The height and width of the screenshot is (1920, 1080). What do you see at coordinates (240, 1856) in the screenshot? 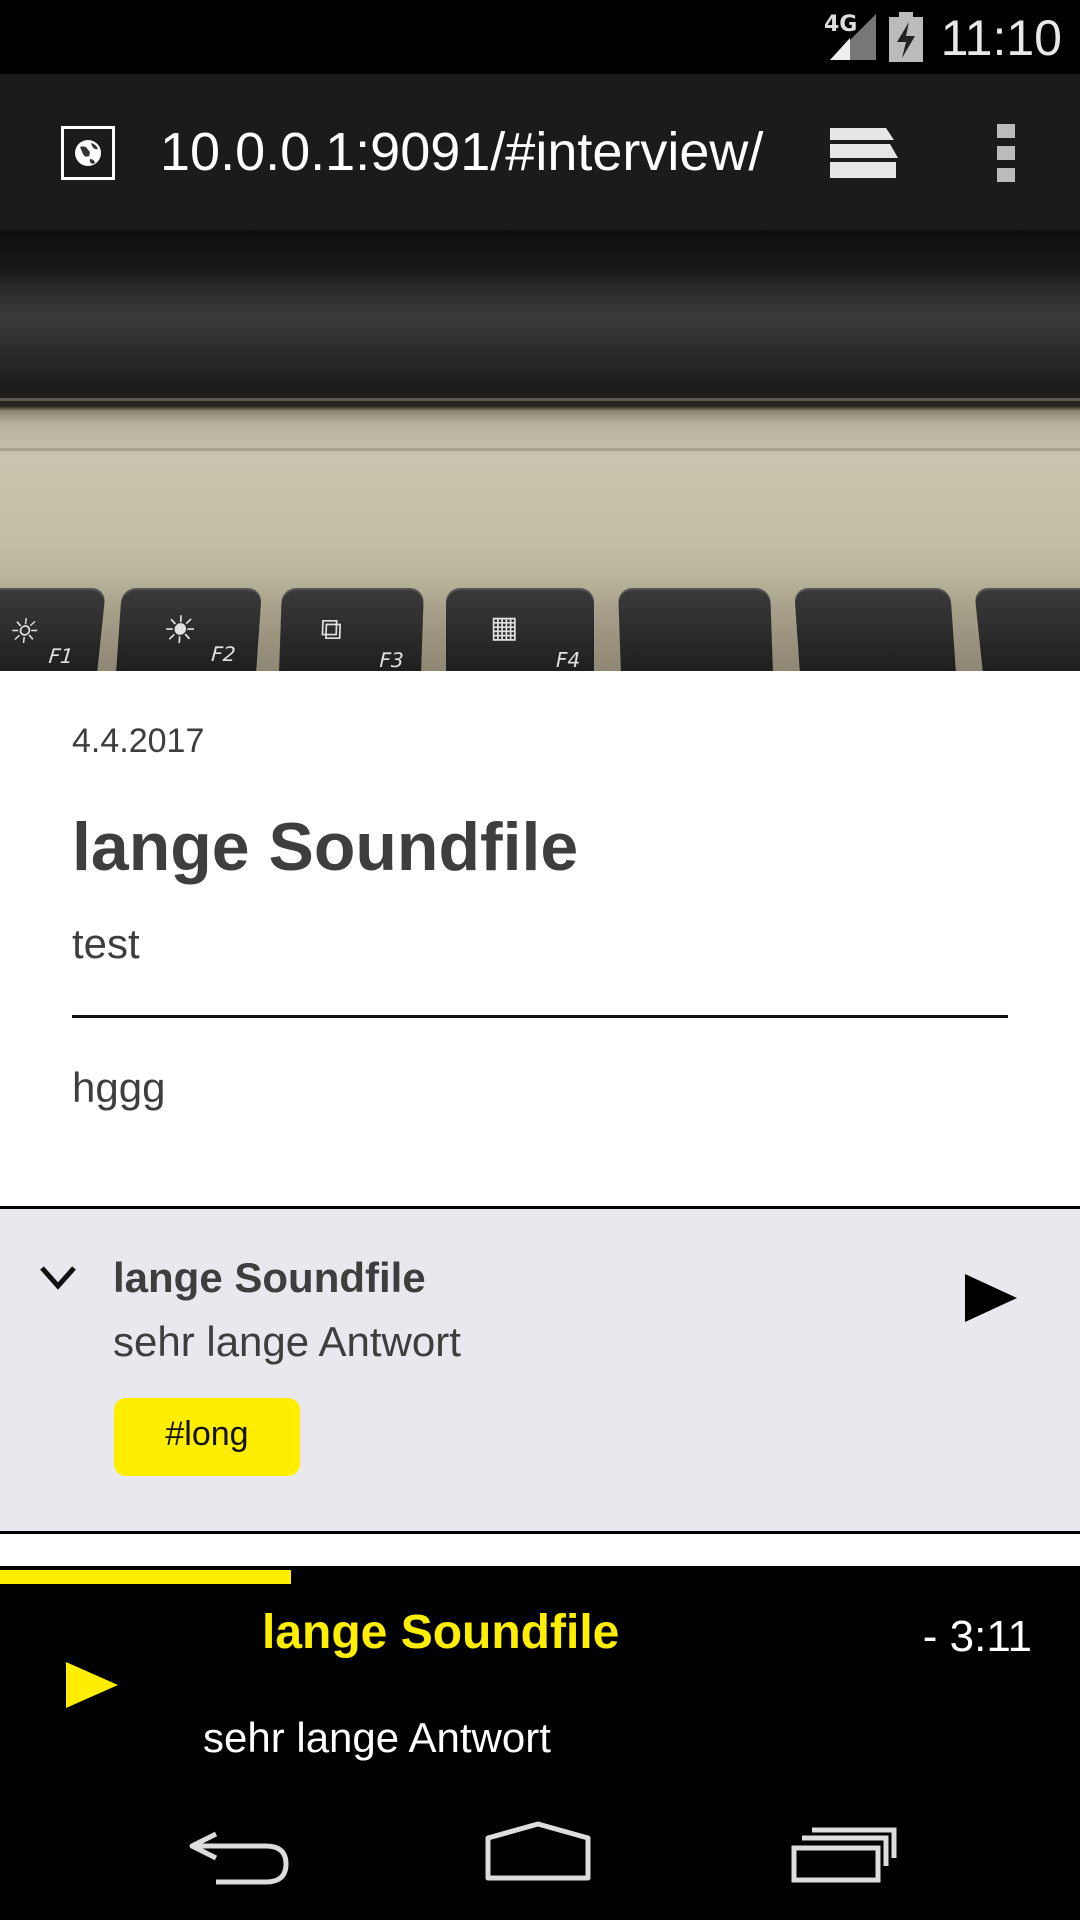
I see `back-icon` at bounding box center [240, 1856].